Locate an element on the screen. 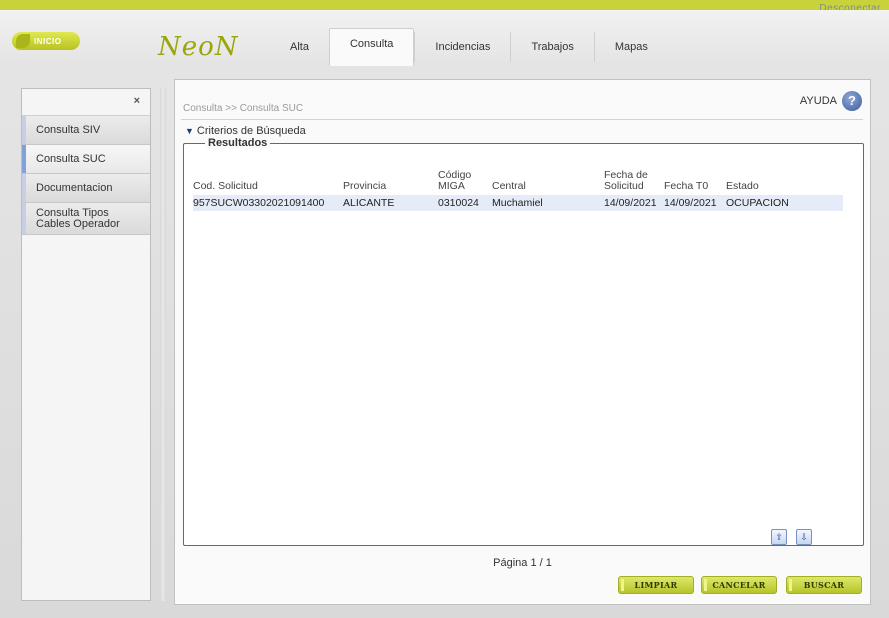  column-header-label: Código MIGA is located at coordinates (455, 180).